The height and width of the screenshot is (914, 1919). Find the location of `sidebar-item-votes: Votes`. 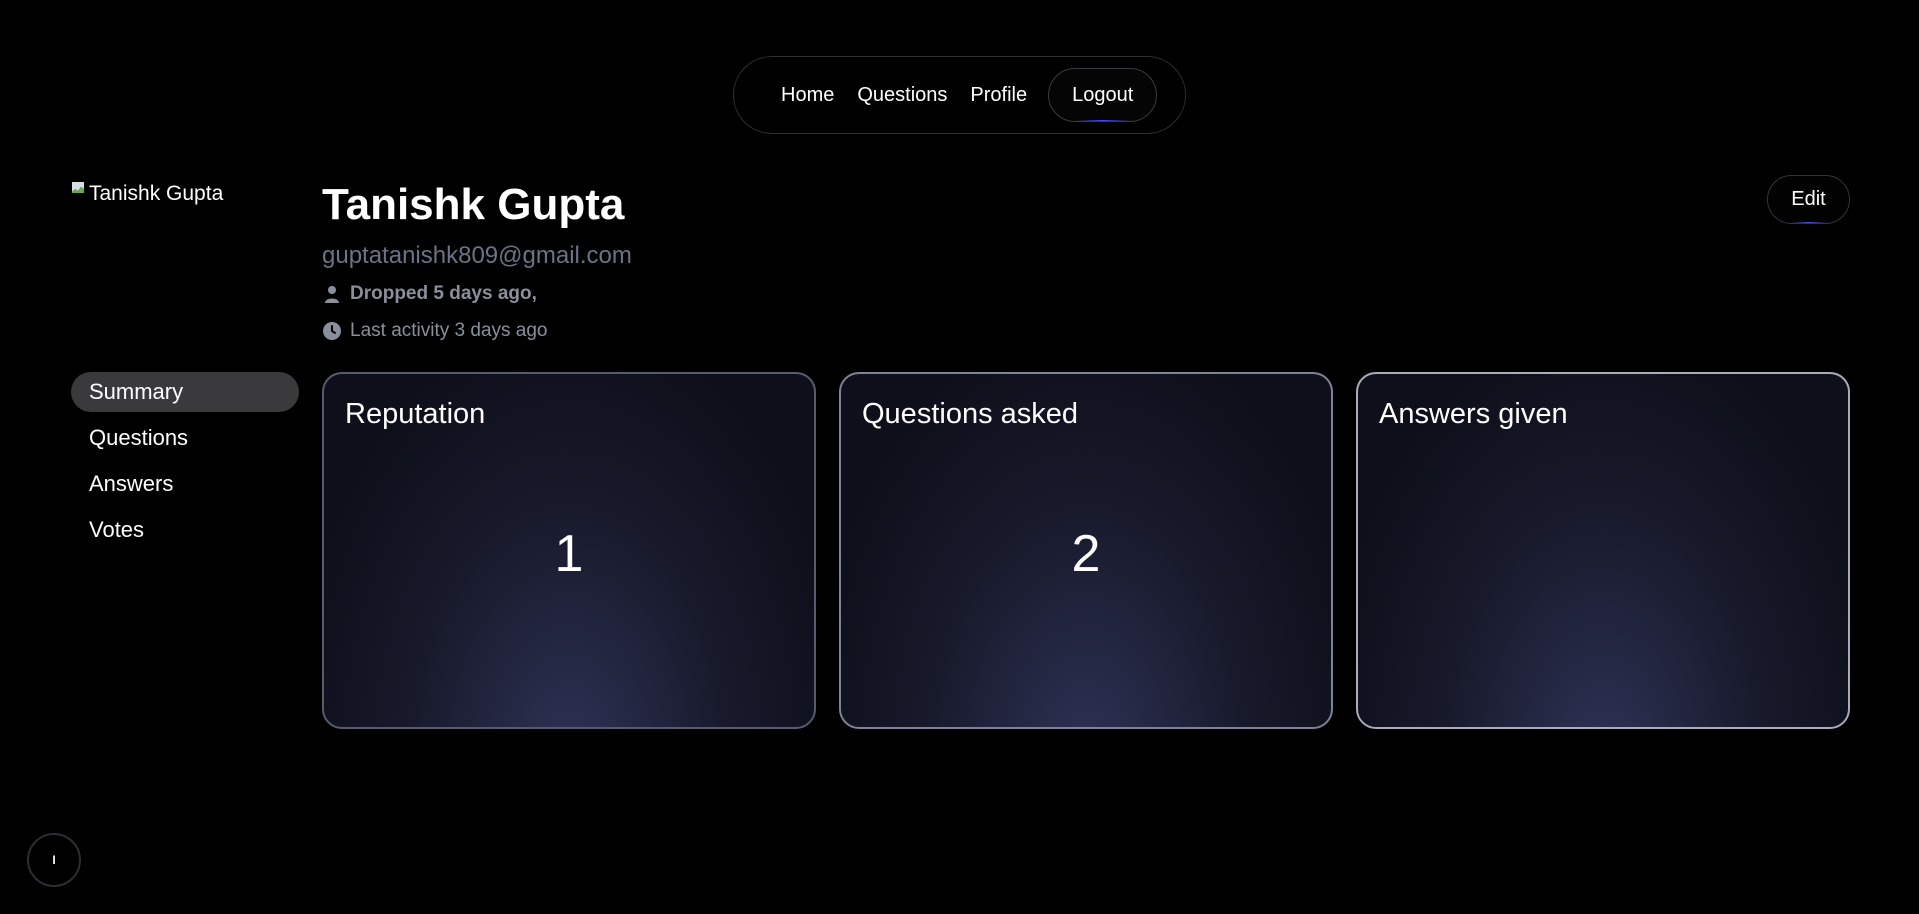

sidebar-item-votes: Votes is located at coordinates (185, 530).